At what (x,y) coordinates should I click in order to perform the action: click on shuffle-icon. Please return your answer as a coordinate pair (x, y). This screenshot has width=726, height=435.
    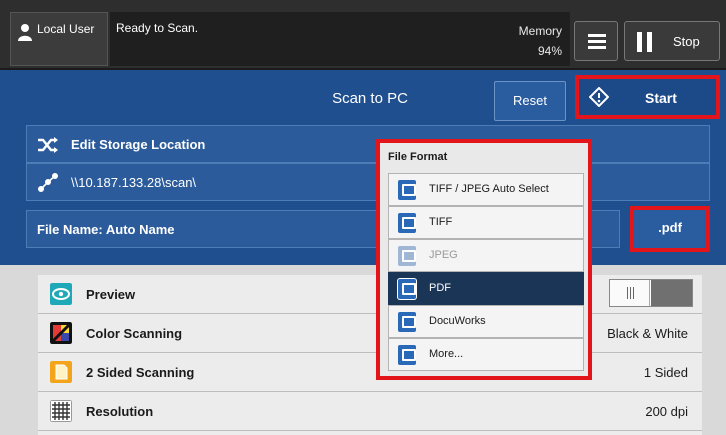
    Looking at the image, I should click on (48, 145).